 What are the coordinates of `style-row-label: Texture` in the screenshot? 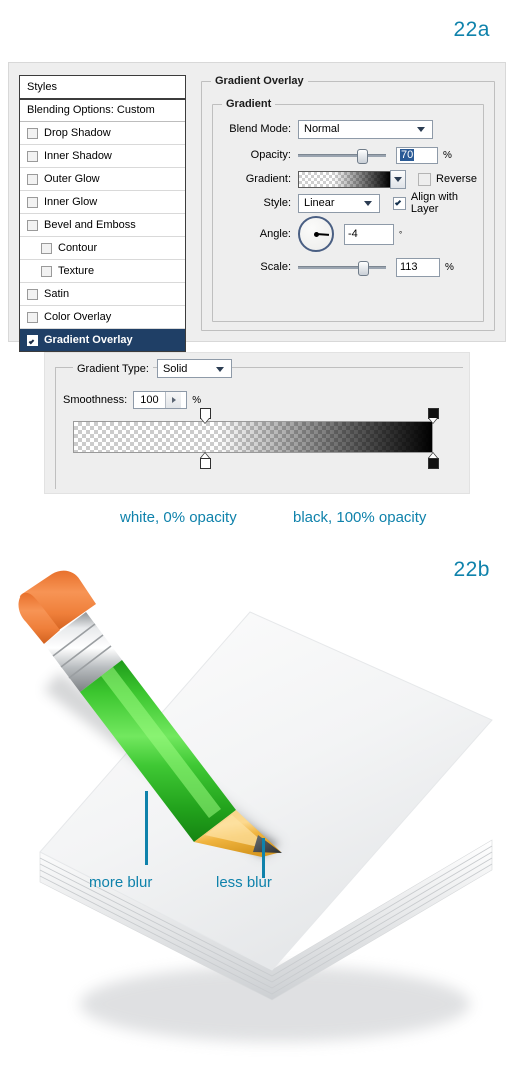 It's located at (76, 271).